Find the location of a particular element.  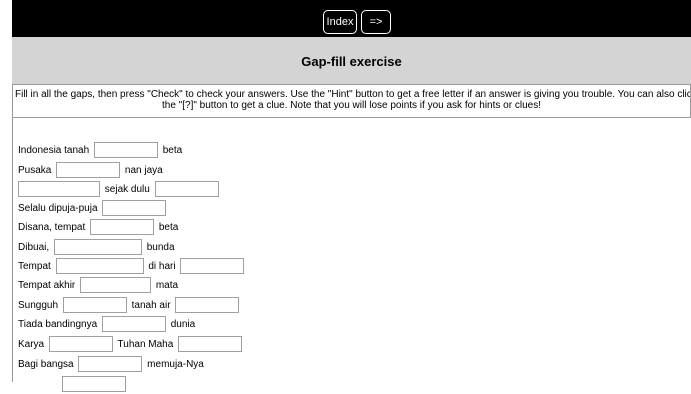

line-text: Indonesia tanah is located at coordinates (54, 150).